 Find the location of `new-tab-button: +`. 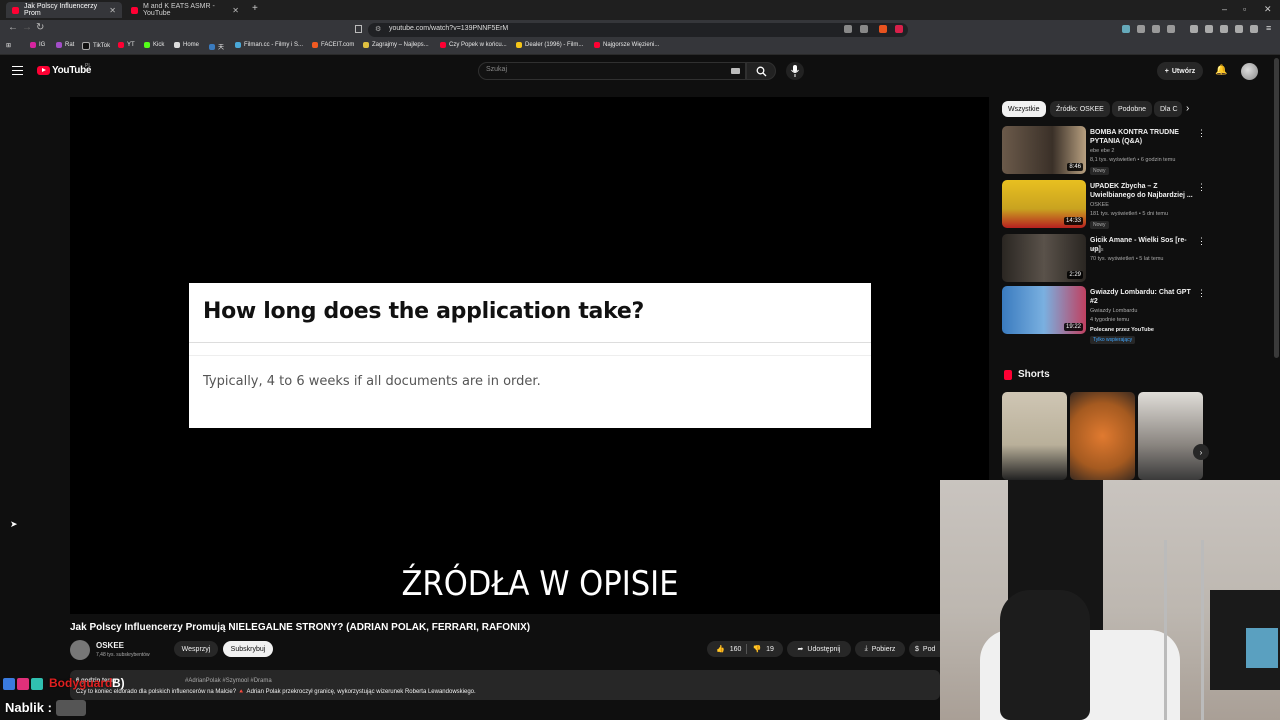

new-tab-button: + is located at coordinates (255, 8).